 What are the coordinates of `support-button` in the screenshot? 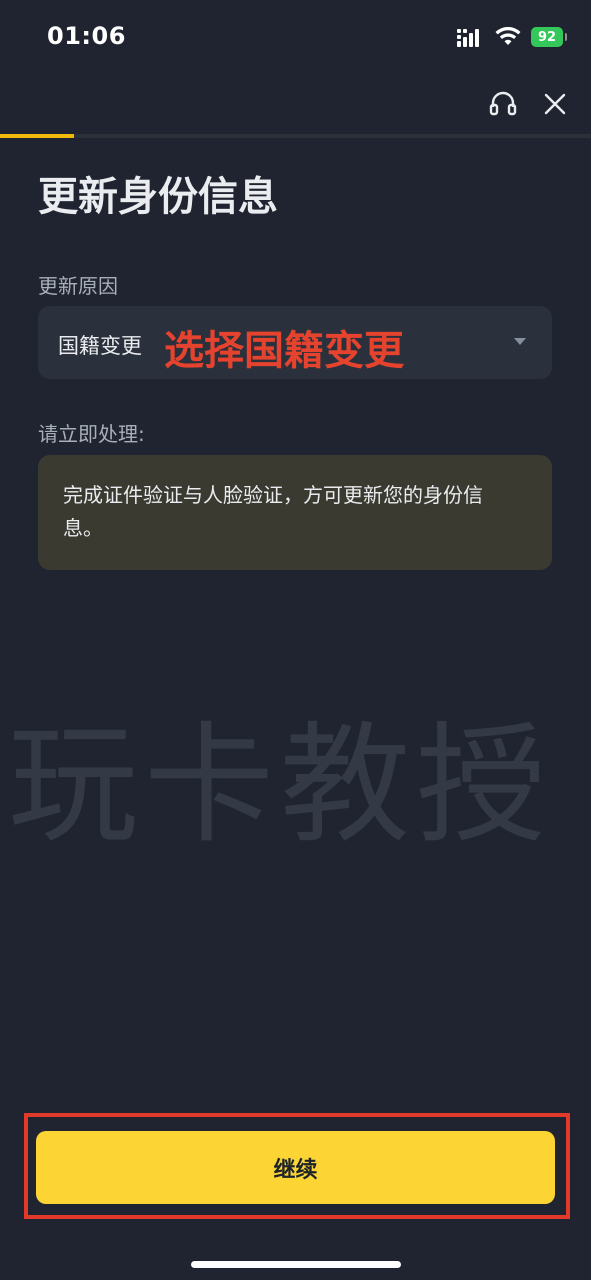 It's located at (503, 104).